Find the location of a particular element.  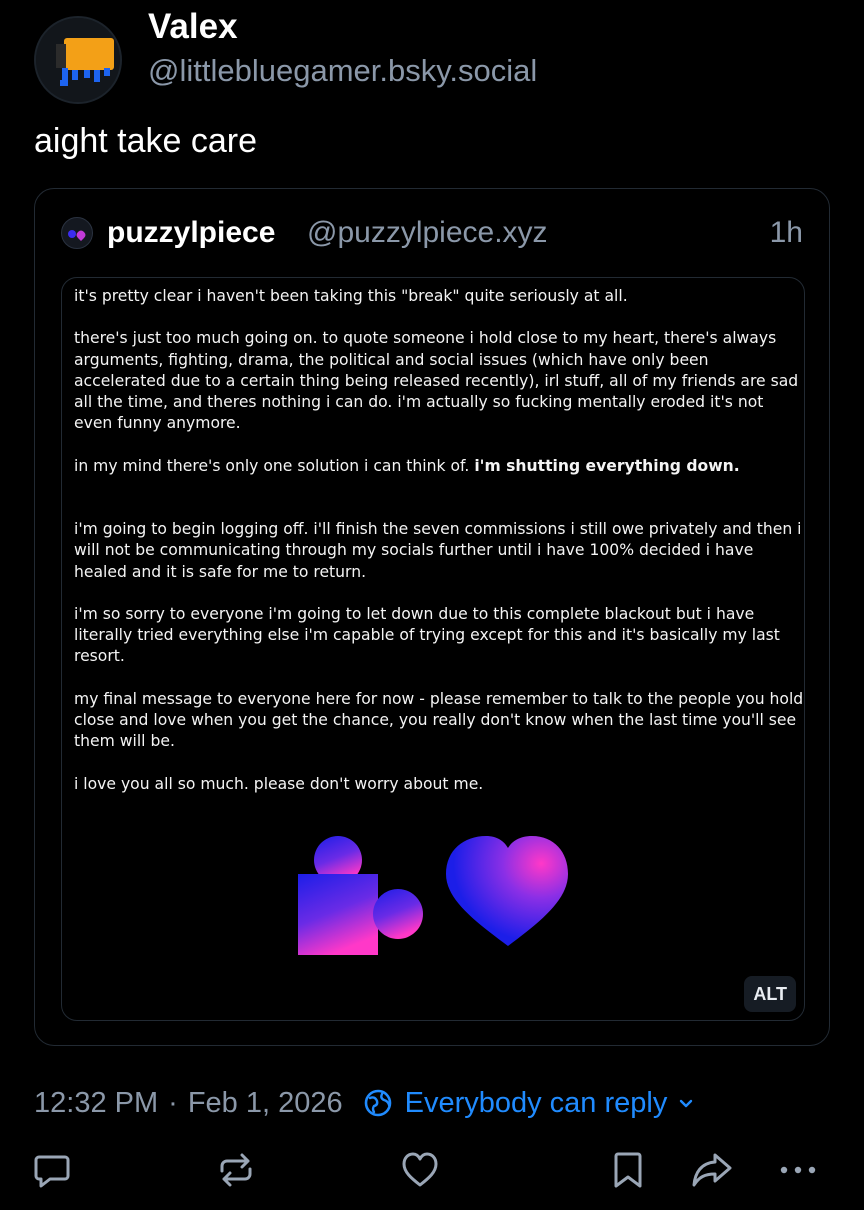

author-handle: @littlebluegamer.bsky.social is located at coordinates (342, 71).